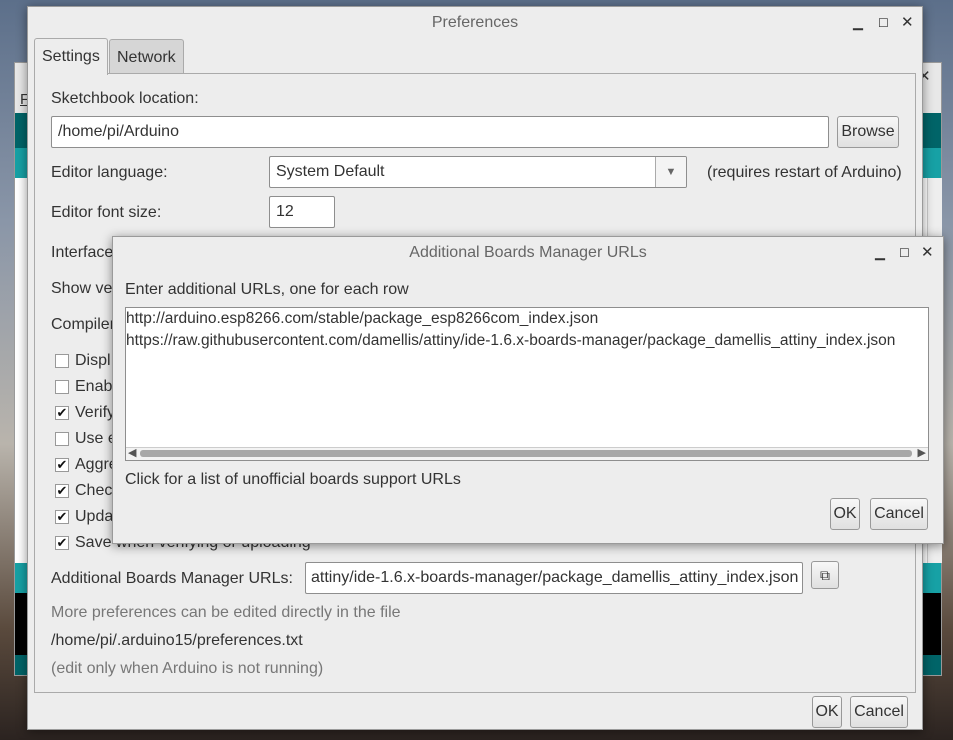  I want to click on sketchbook-path-field: /home/pi/Arduino, so click(440, 132).